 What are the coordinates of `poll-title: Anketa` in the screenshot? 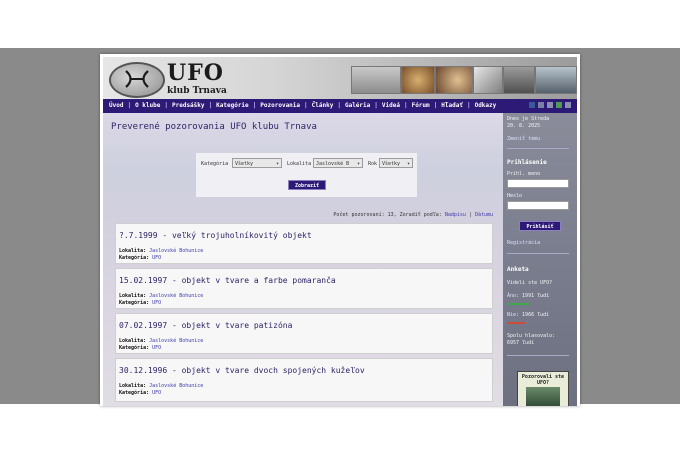 It's located at (518, 269).